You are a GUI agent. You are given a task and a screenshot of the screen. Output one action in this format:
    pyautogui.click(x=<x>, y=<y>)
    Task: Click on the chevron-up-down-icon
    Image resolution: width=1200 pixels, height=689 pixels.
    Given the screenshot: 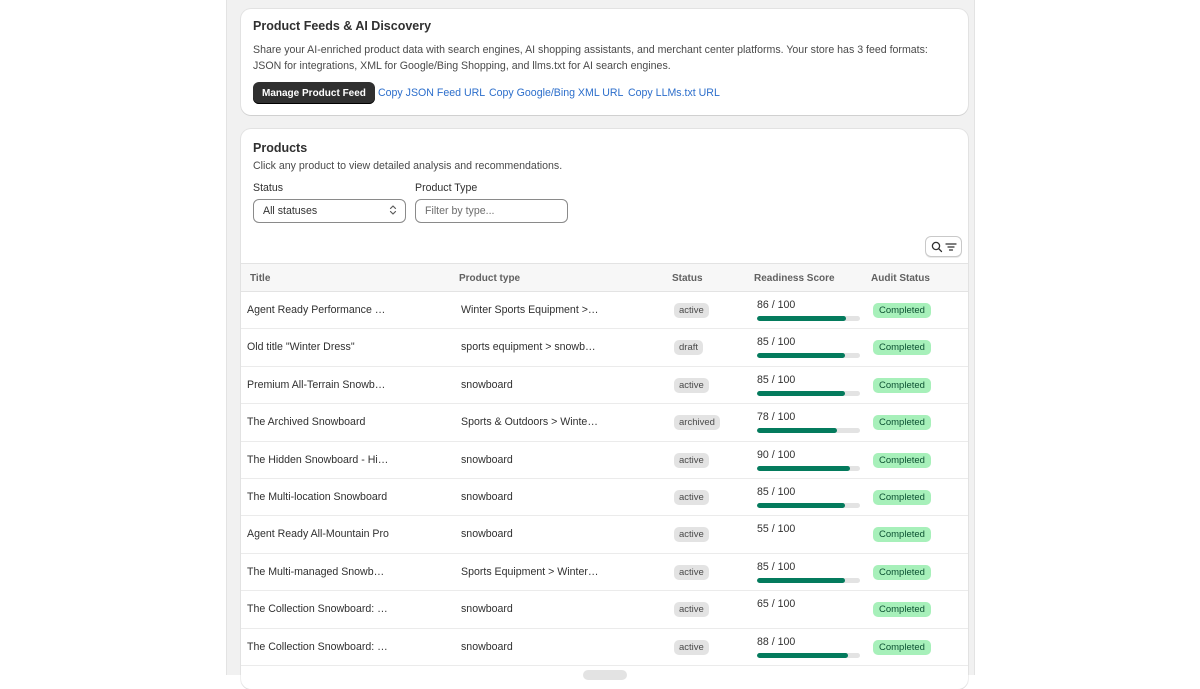 What is the action you would take?
    pyautogui.click(x=393, y=210)
    